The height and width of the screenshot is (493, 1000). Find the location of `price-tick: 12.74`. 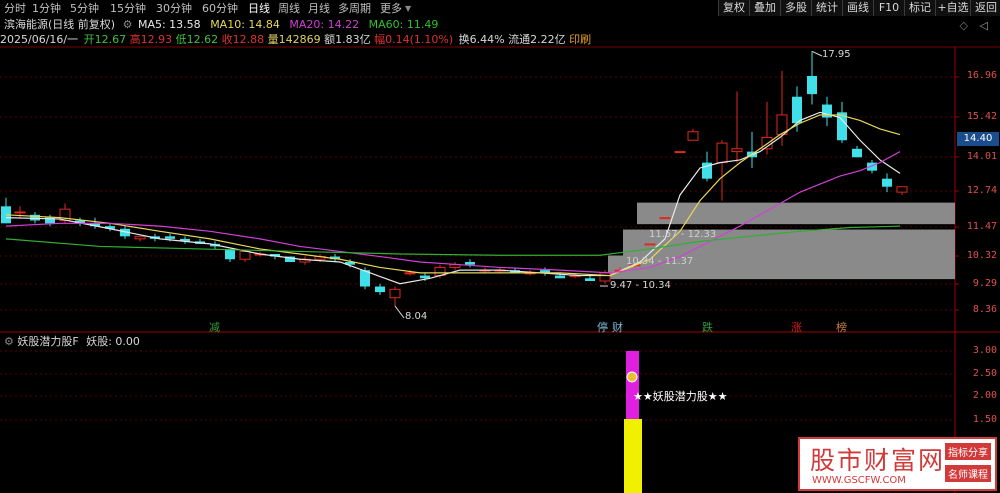

price-tick: 12.74 is located at coordinates (981, 190).